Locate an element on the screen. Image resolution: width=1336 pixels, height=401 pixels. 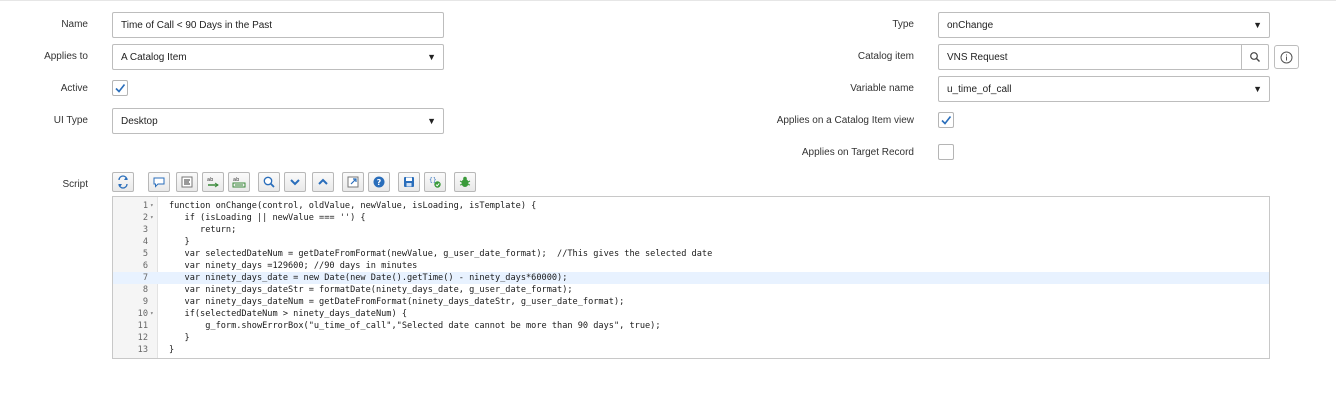
fullscreen-icon is located at coordinates (353, 182).